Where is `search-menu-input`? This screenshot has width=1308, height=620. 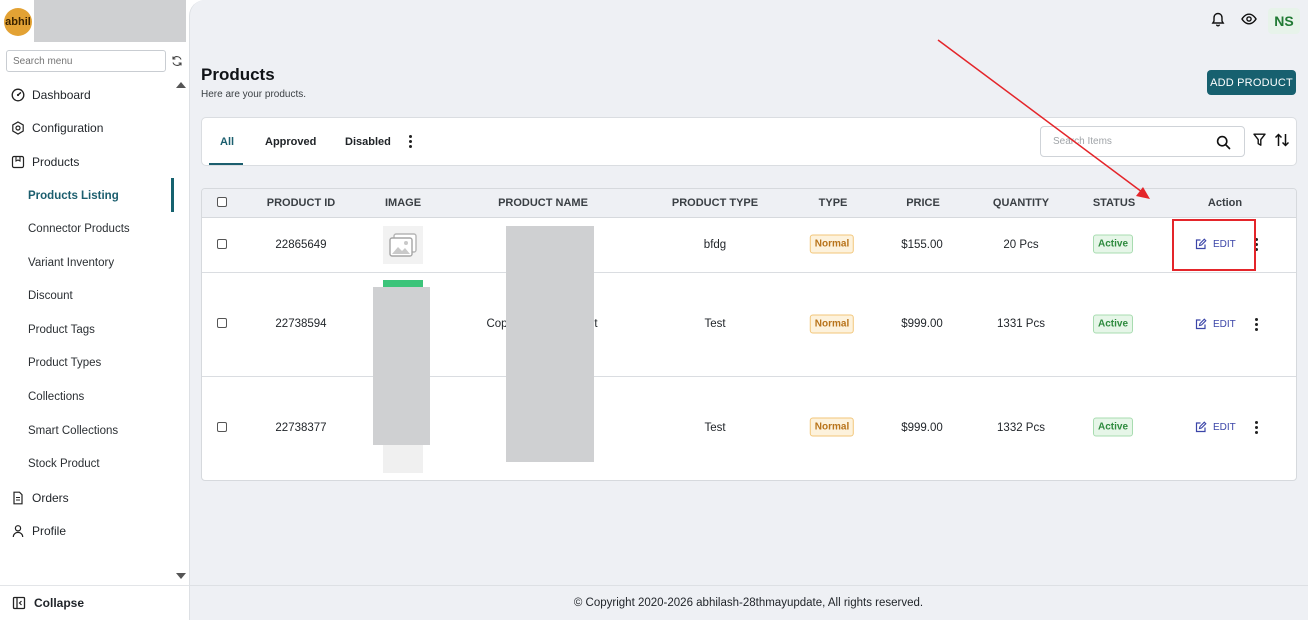 search-menu-input is located at coordinates (86, 61).